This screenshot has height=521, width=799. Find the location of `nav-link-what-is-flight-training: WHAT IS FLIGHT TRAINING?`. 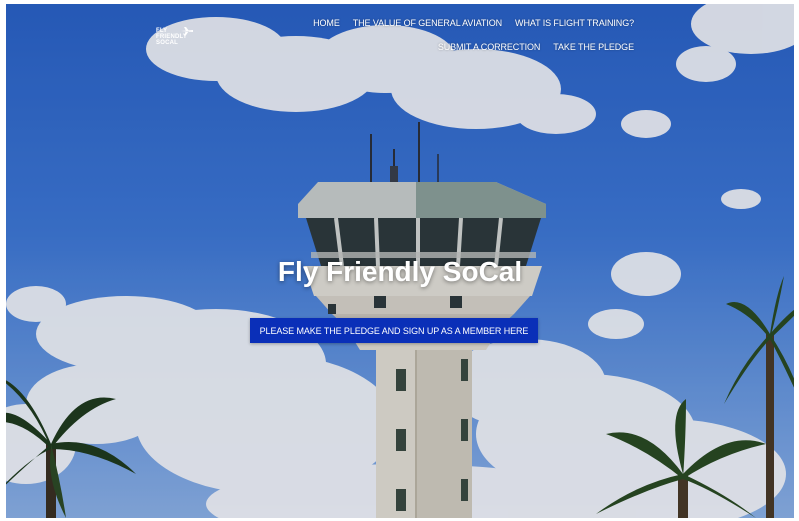

nav-link-what-is-flight-training: WHAT IS FLIGHT TRAINING? is located at coordinates (574, 23).